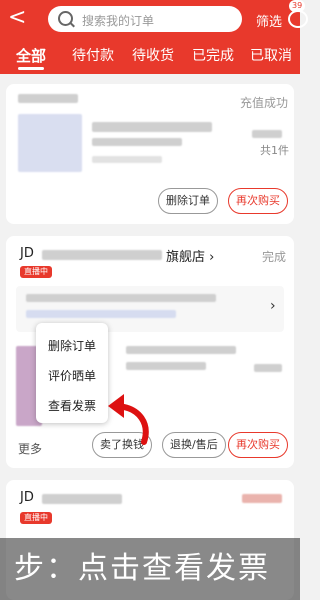 The width and height of the screenshot is (320, 600). I want to click on search-input: 搜索我的订单, so click(145, 19).